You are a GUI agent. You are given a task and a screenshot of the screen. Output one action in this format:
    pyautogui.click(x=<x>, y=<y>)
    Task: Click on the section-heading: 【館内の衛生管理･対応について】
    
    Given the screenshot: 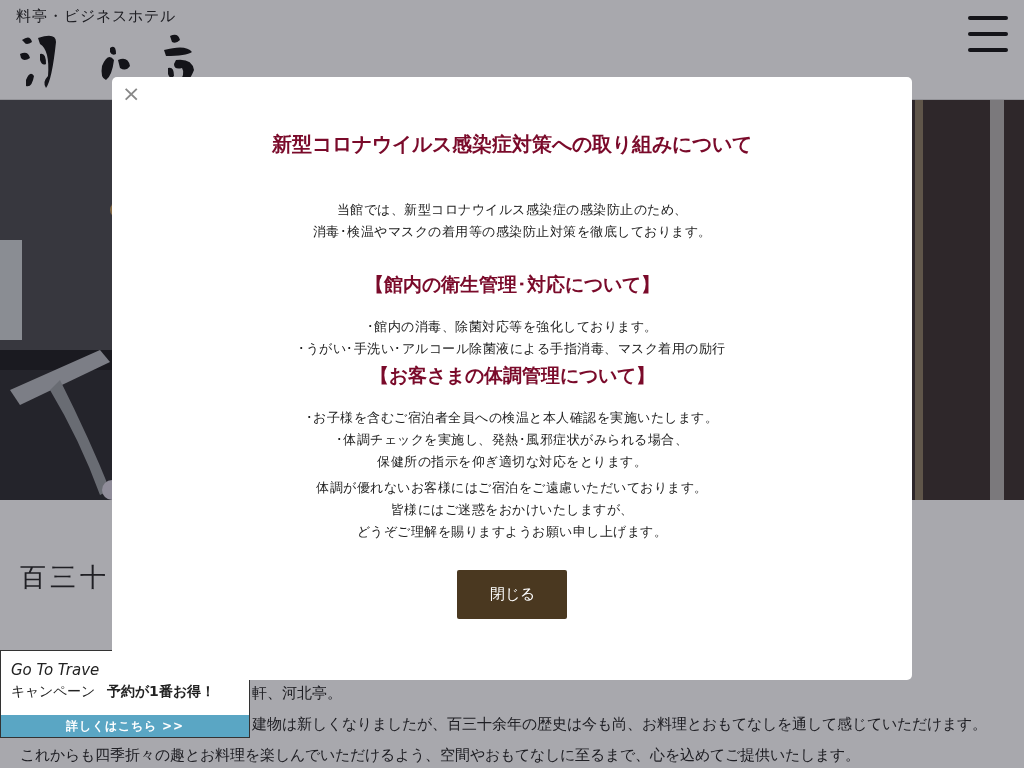 What is the action you would take?
    pyautogui.click(x=512, y=284)
    